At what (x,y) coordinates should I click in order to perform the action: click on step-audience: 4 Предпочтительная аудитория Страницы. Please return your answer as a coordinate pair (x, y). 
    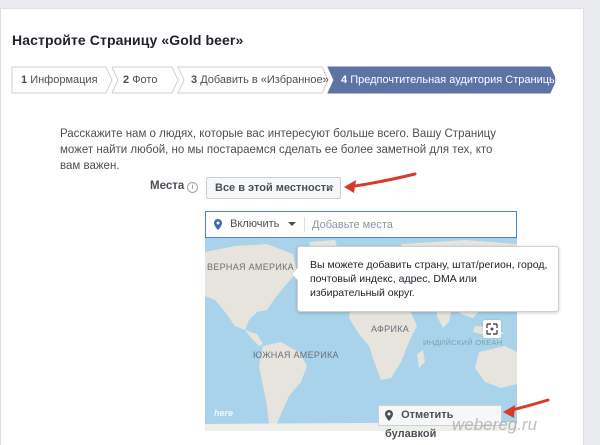
    Looking at the image, I should click on (449, 80).